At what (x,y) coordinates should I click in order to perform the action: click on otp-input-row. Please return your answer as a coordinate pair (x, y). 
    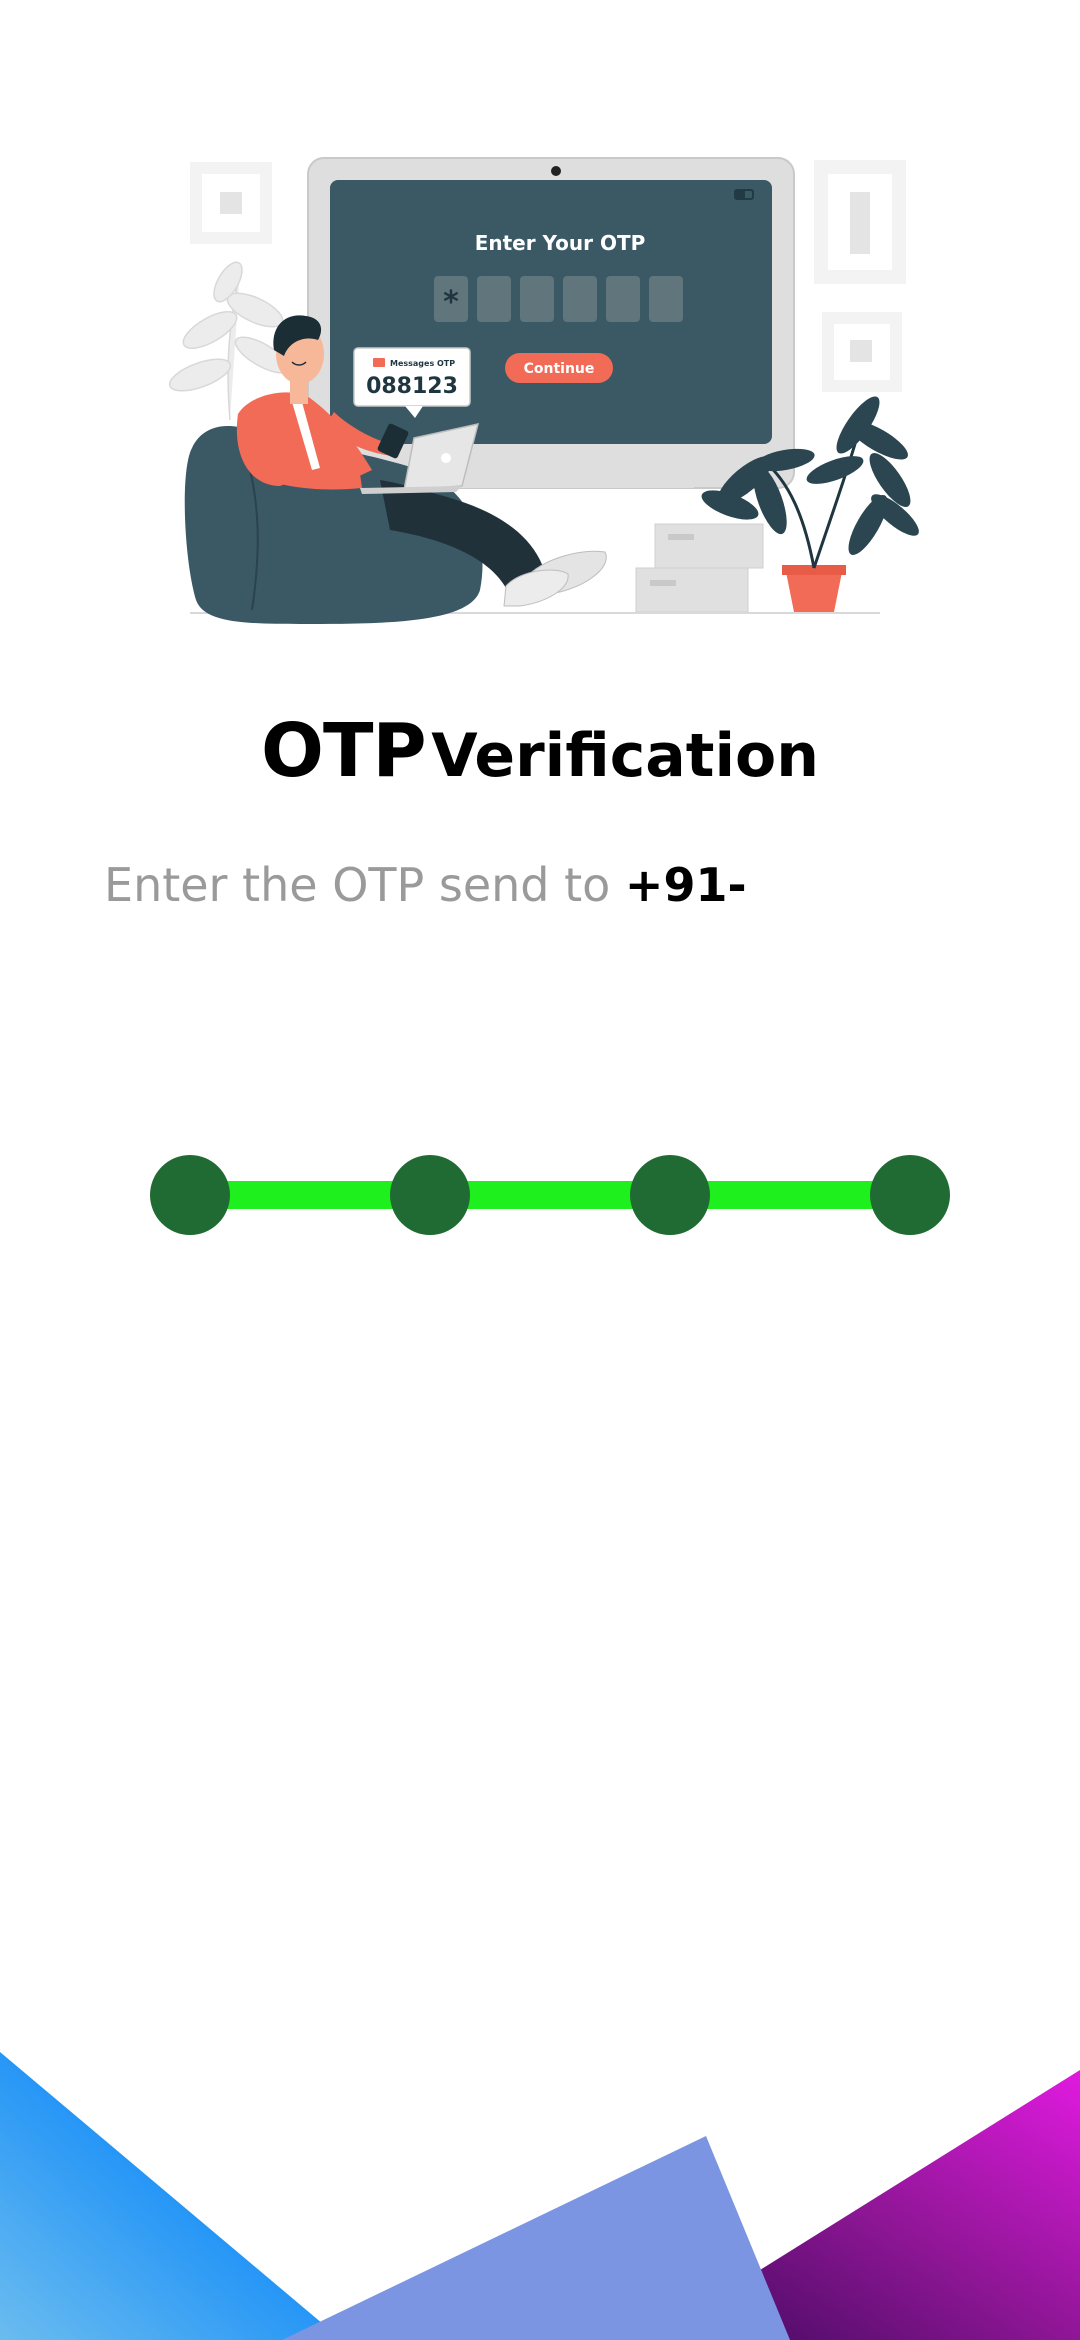
    Looking at the image, I should click on (550, 1195).